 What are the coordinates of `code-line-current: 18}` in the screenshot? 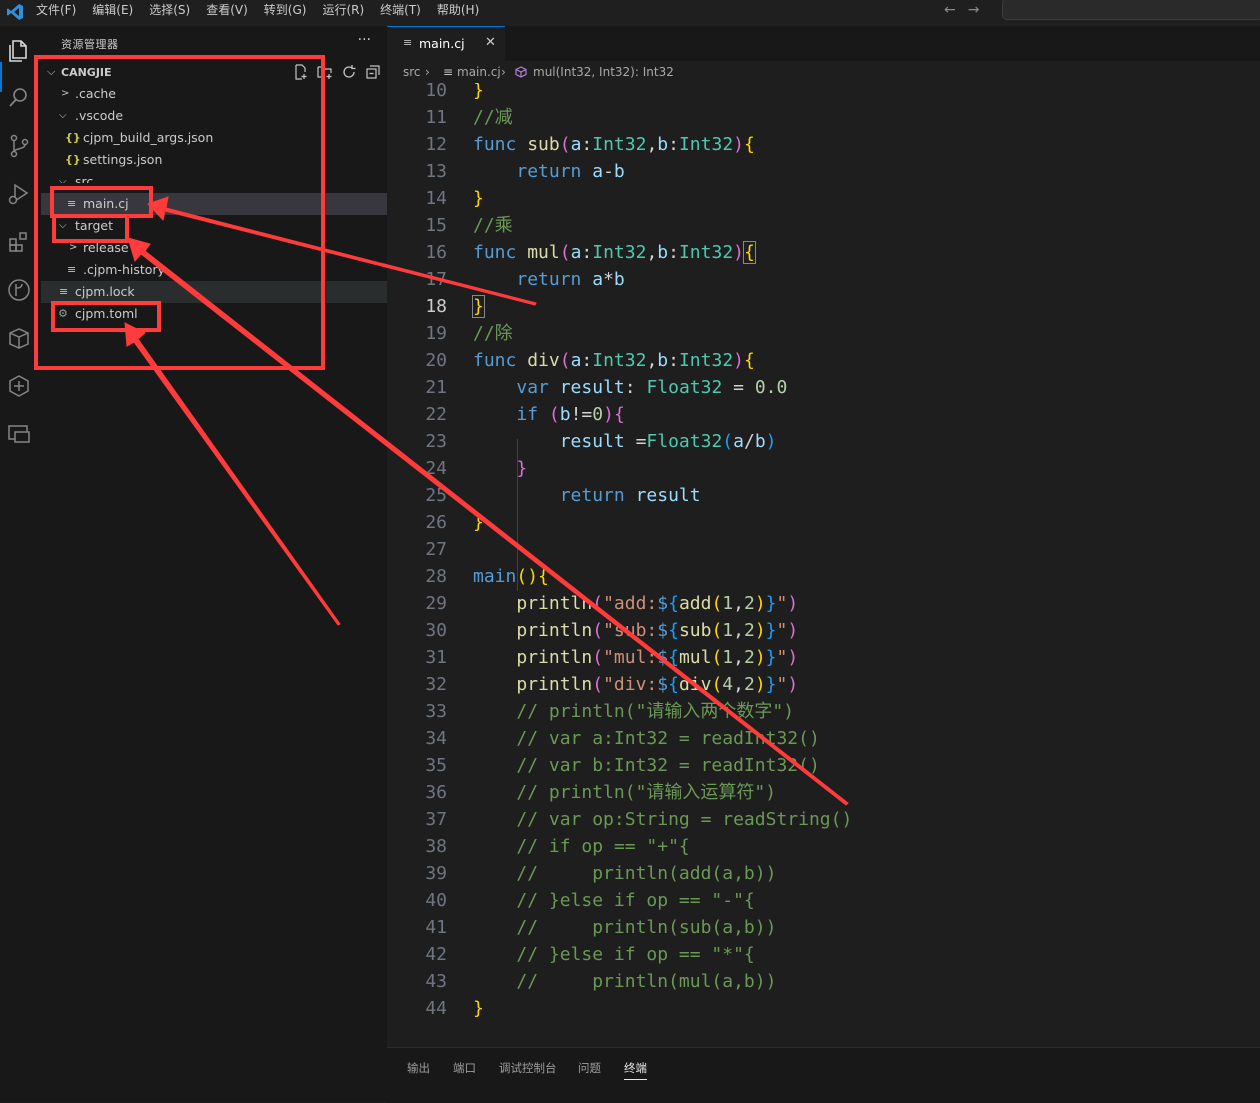 It's located at (455, 306).